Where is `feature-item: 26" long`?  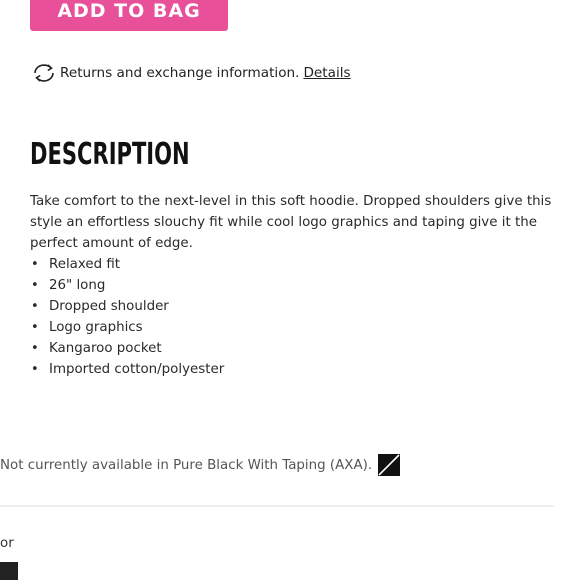
feature-item: 26" long is located at coordinates (295, 285).